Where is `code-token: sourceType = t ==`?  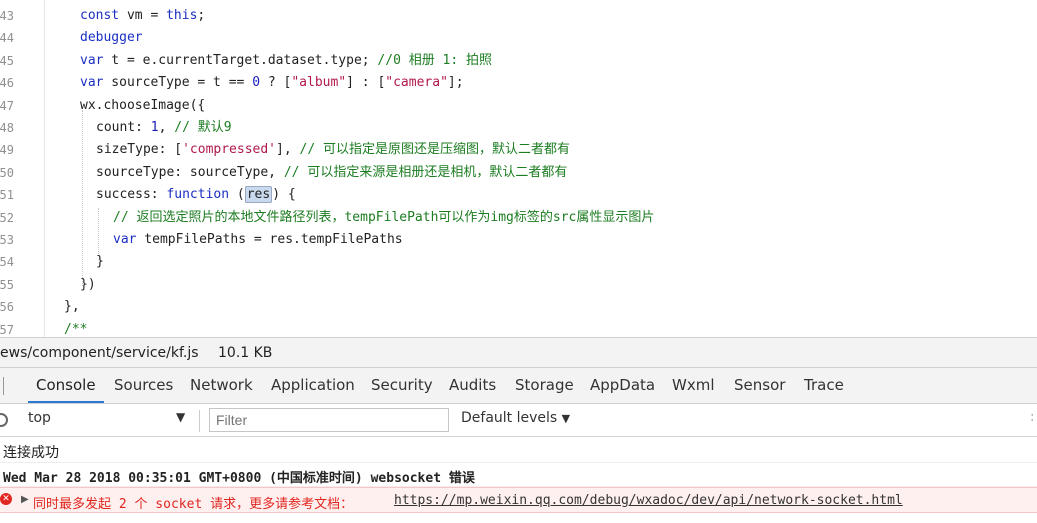
code-token: sourceType = t == is located at coordinates (178, 83).